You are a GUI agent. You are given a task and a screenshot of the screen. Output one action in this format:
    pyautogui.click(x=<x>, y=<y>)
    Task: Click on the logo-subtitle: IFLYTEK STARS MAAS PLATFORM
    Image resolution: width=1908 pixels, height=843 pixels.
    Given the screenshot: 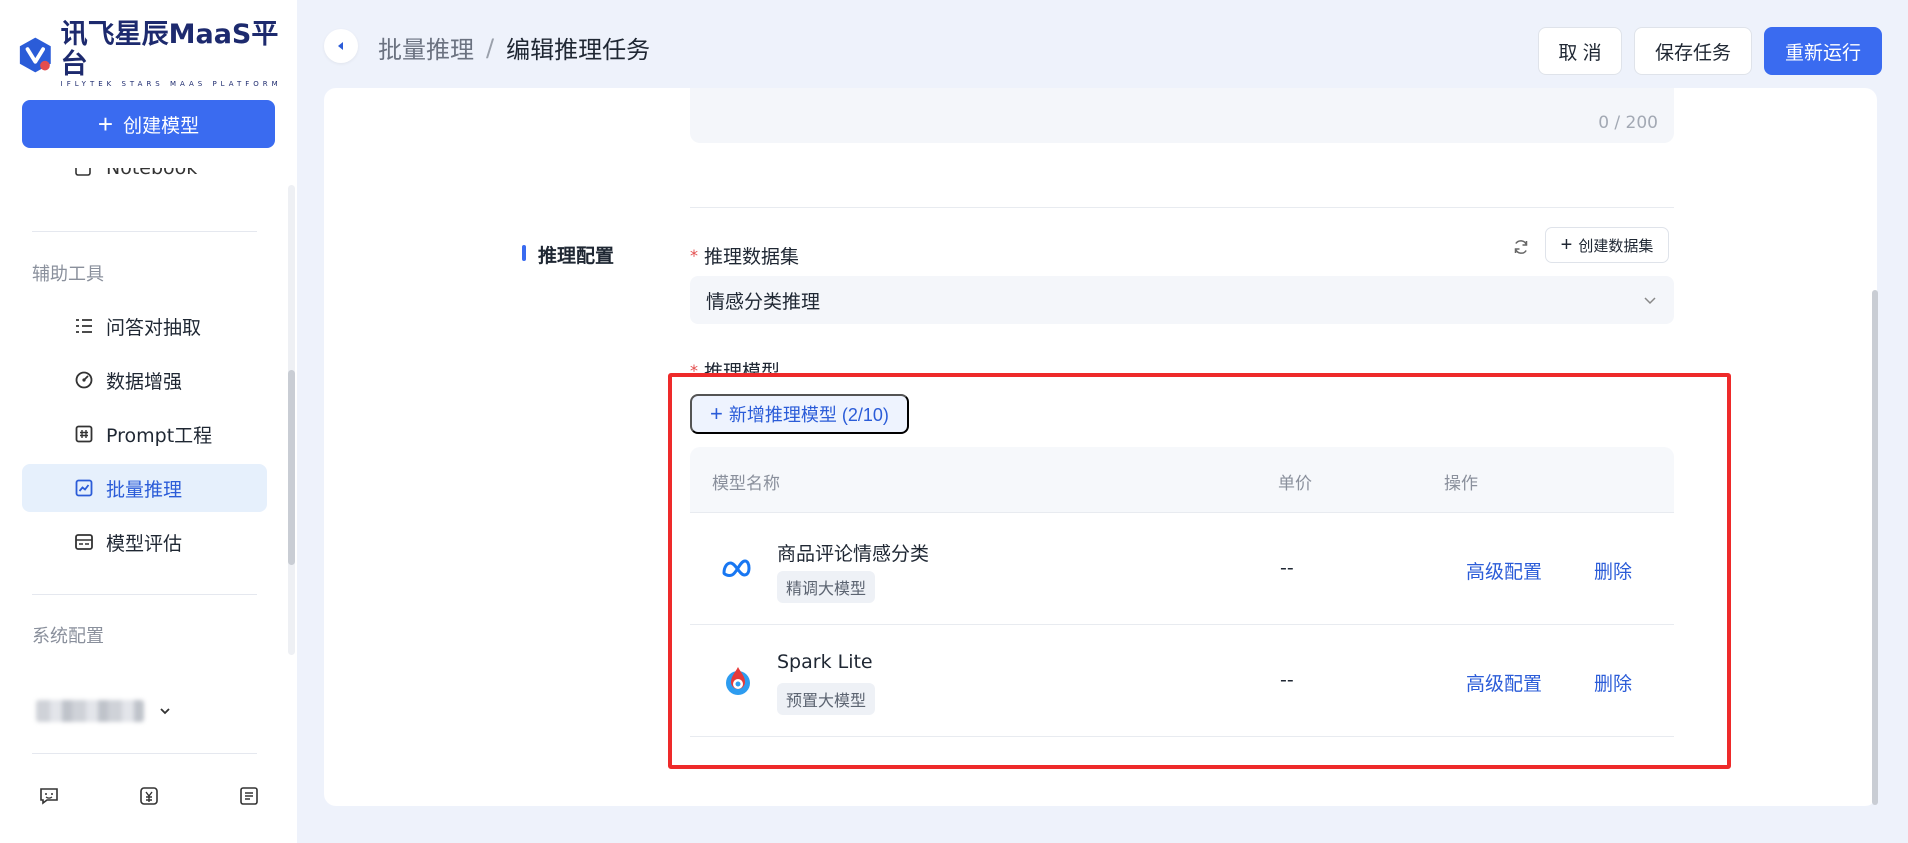 What is the action you would take?
    pyautogui.click(x=171, y=84)
    